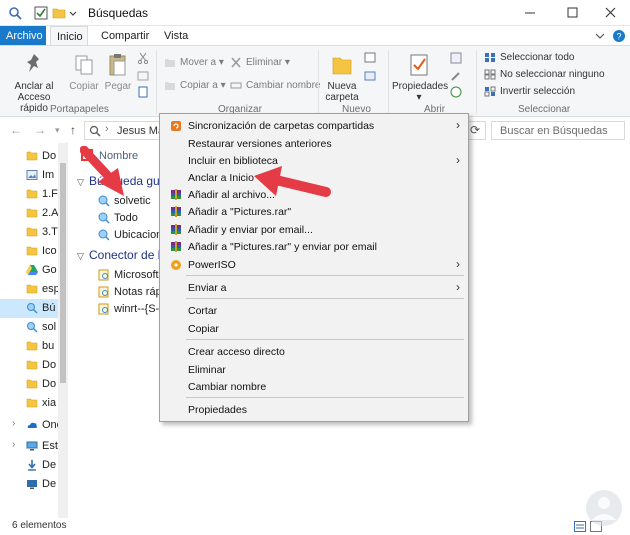 The height and width of the screenshot is (535, 630). Describe the element at coordinates (16, 130) in the screenshot. I see `back-arrow-icon: ←` at that location.